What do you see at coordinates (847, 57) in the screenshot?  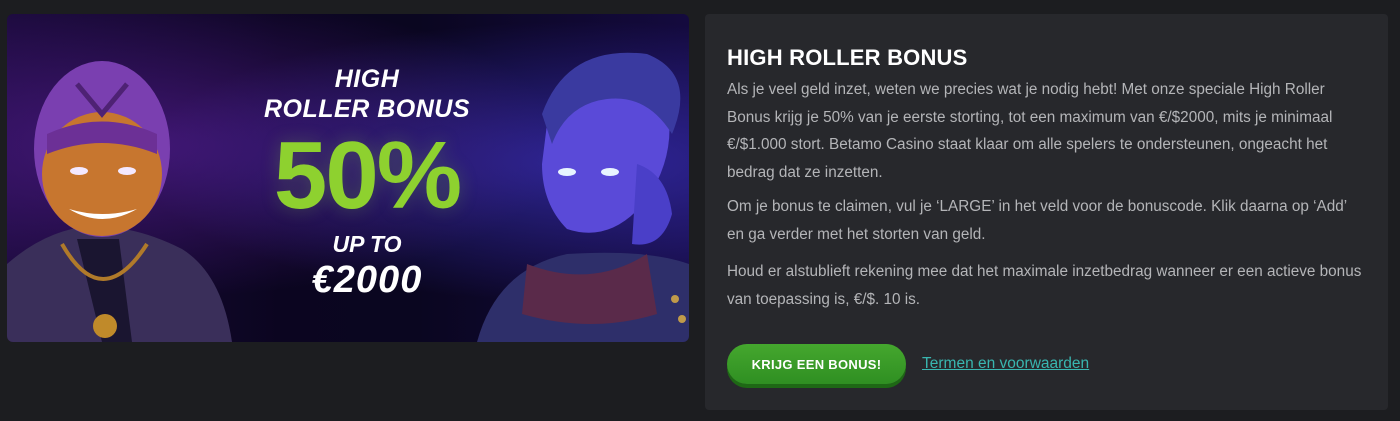 I see `bonus-title: HIGH ROLLER BONUS` at bounding box center [847, 57].